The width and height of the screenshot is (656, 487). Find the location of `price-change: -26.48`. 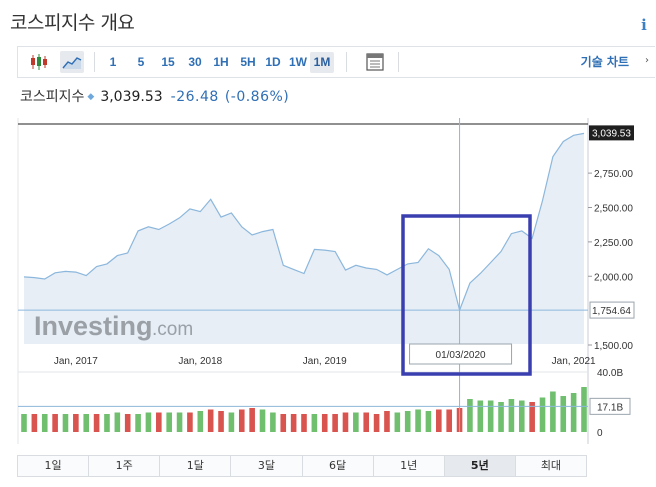

price-change: -26.48 is located at coordinates (194, 97).